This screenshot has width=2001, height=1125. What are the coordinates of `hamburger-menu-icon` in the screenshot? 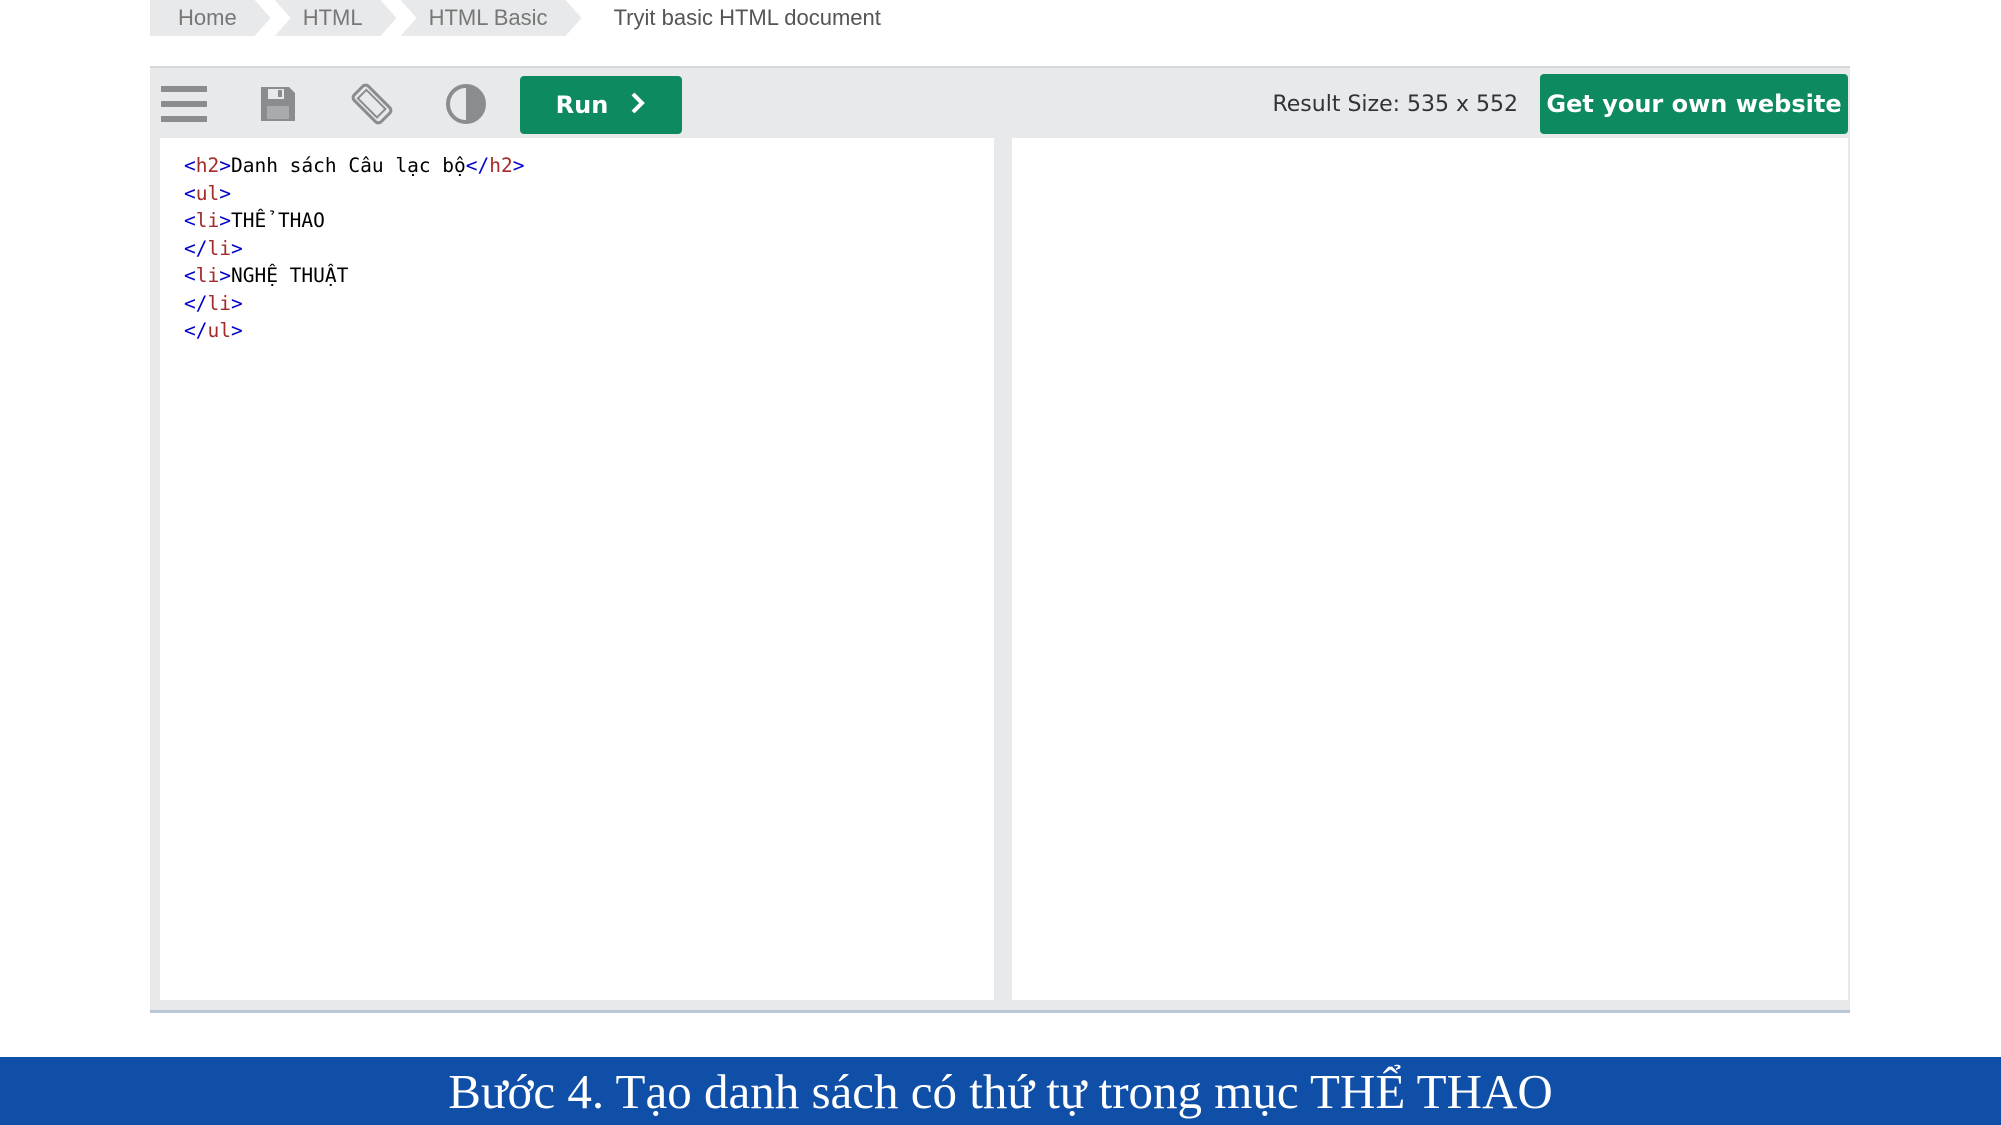 It's located at (184, 104).